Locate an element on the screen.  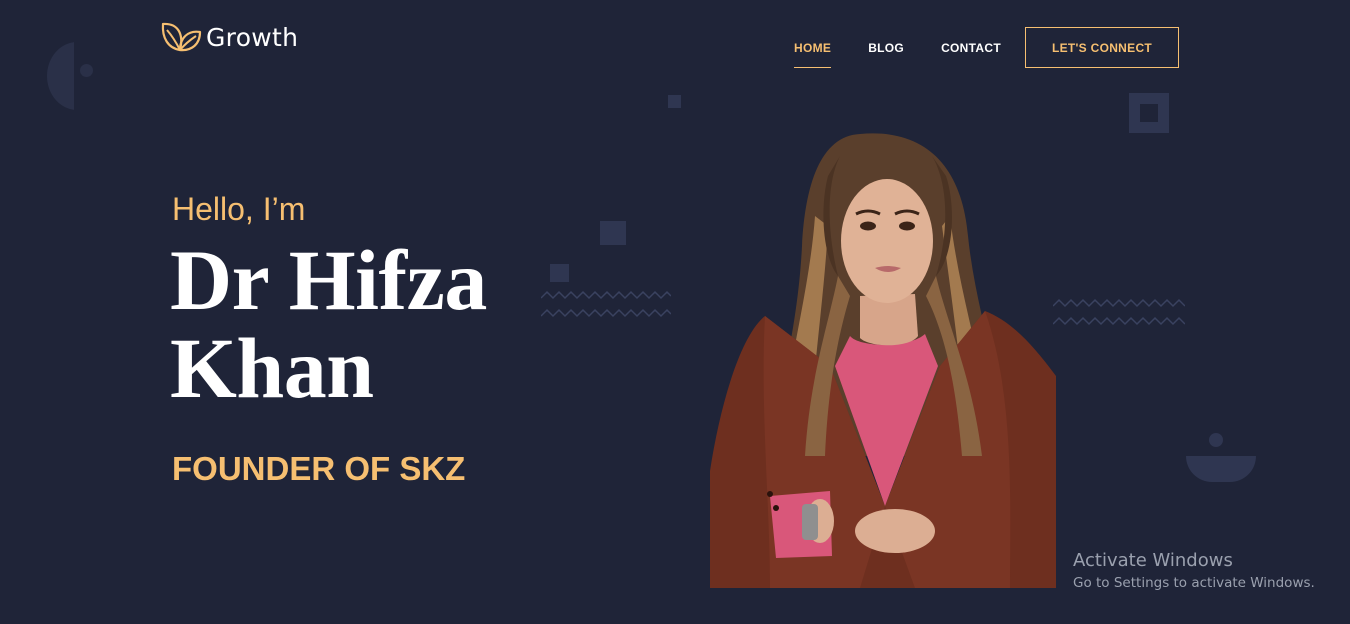
hero-name: Dr Hifza Khan is located at coordinates (328, 324).